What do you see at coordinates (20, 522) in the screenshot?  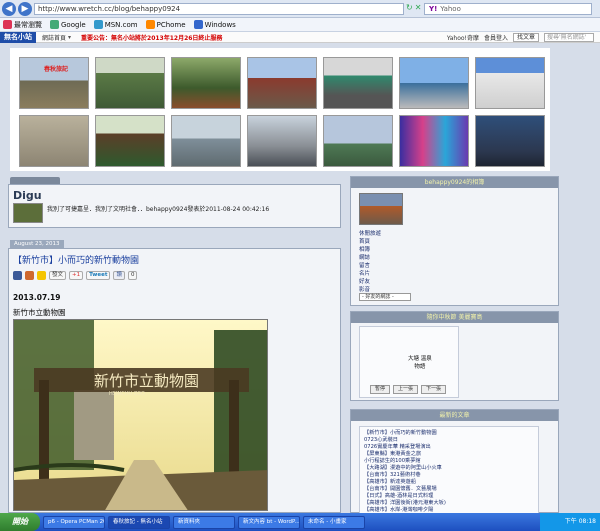 I see `start-button: 開始` at bounding box center [20, 522].